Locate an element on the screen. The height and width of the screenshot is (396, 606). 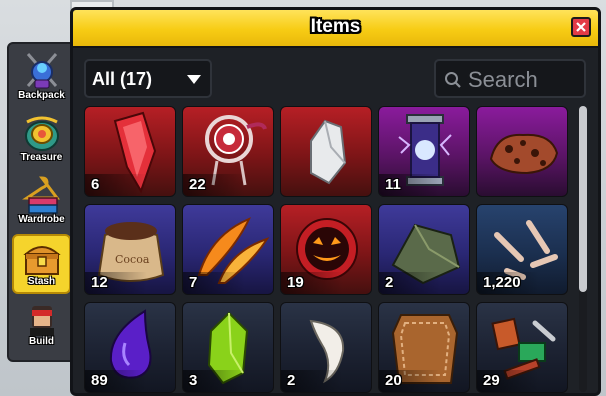
filter-dropdown: All (17) is located at coordinates (148, 78).